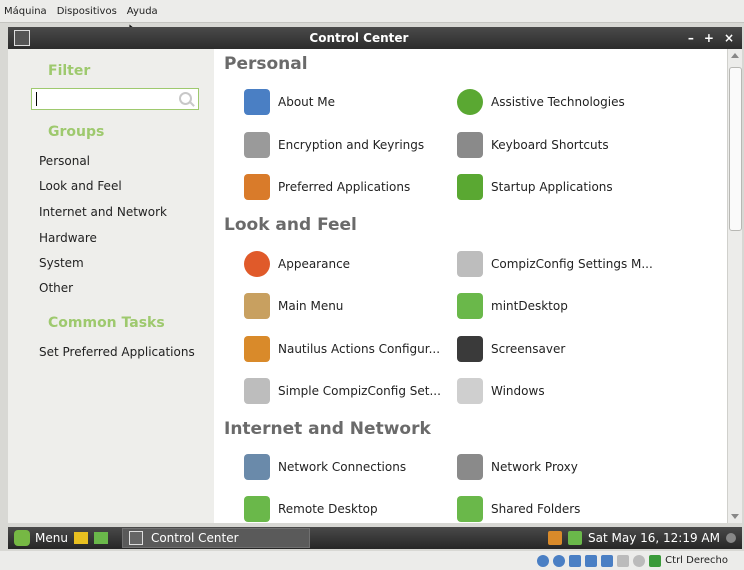  I want to click on common-tasks-heading: Common Tasks, so click(106, 323).